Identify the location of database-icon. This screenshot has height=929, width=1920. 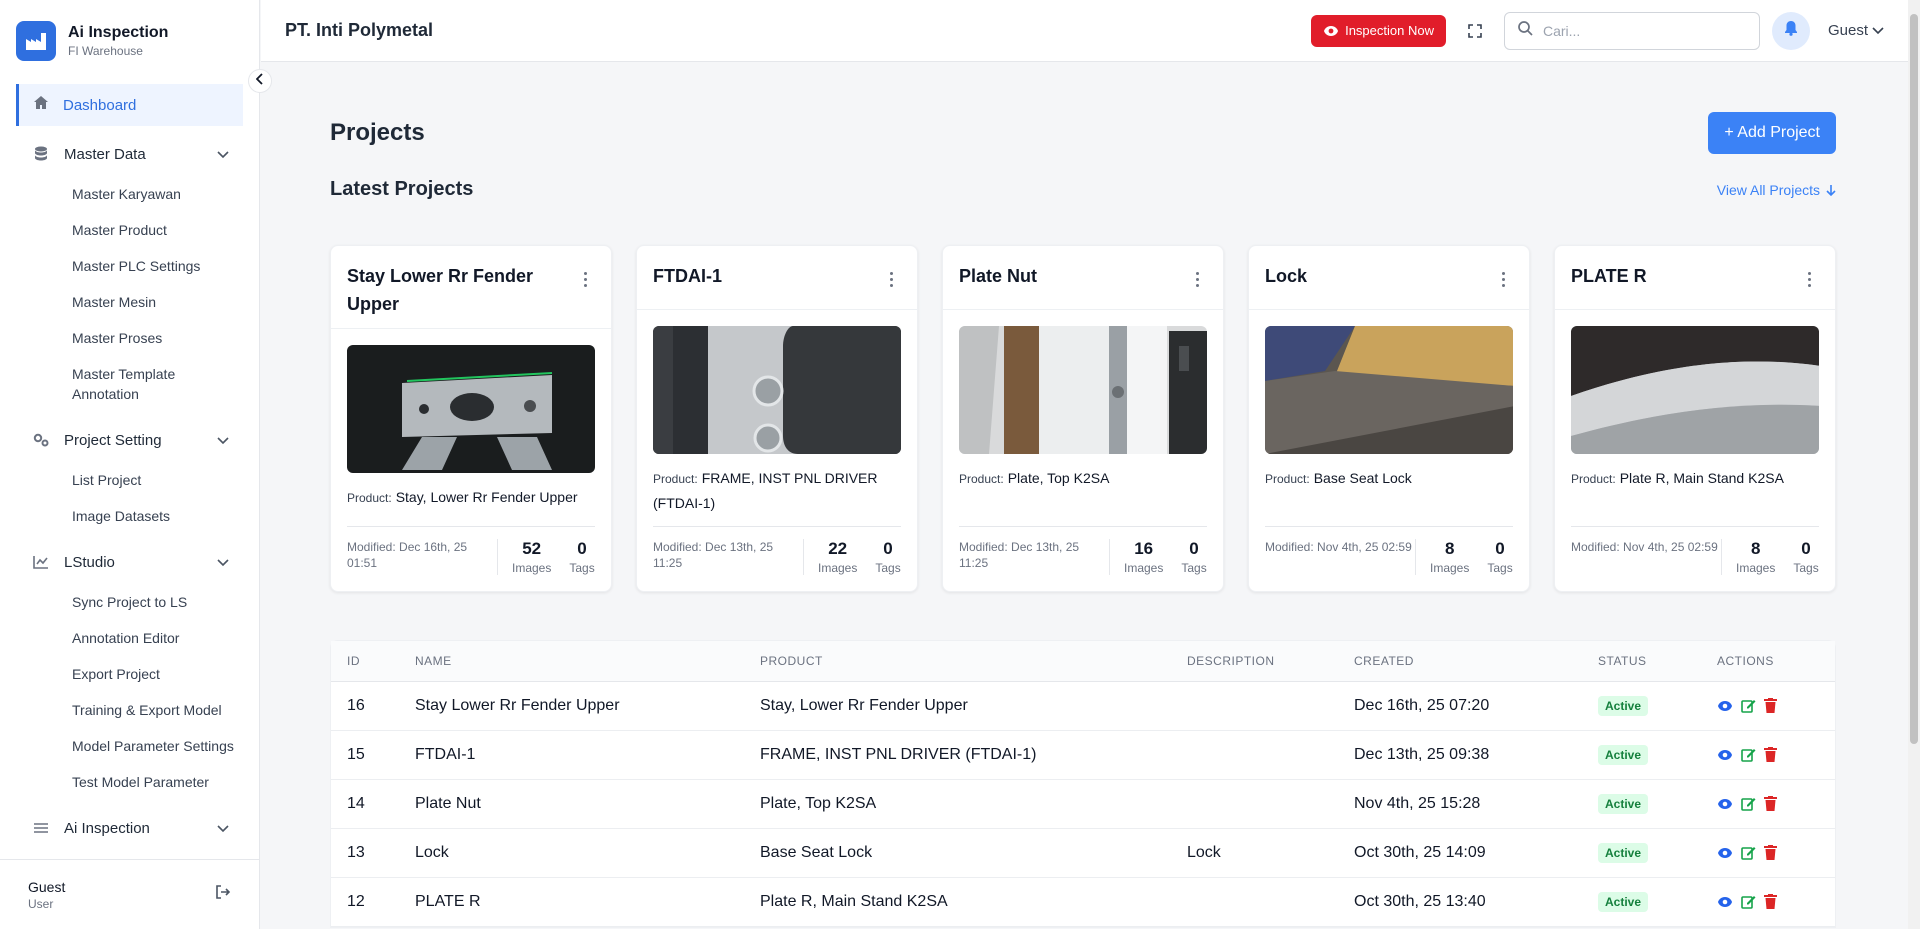
(41, 154).